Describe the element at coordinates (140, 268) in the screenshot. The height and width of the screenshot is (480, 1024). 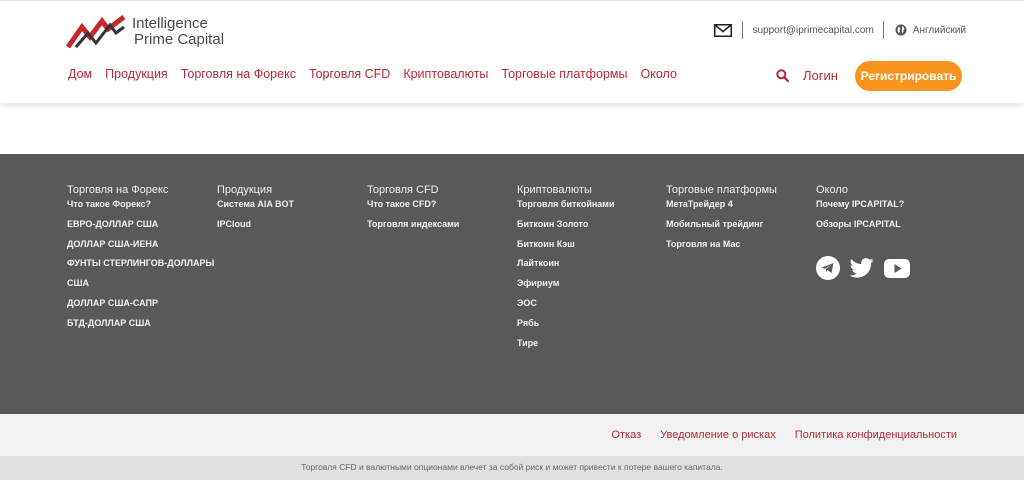
I see `footer-link: ФУНТЫ СТЕРЛИНГОВ-ДОЛЛАРЫ` at that location.